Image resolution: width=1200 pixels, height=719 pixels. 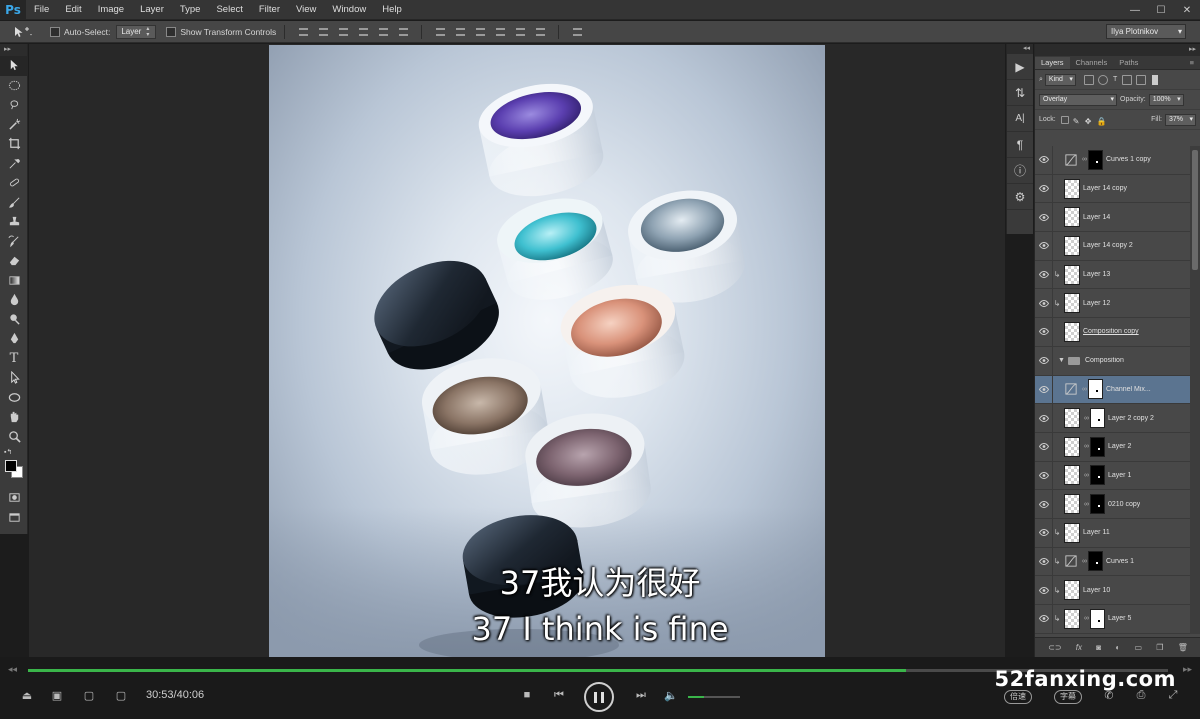 I want to click on volume-slider, so click(x=714, y=697).